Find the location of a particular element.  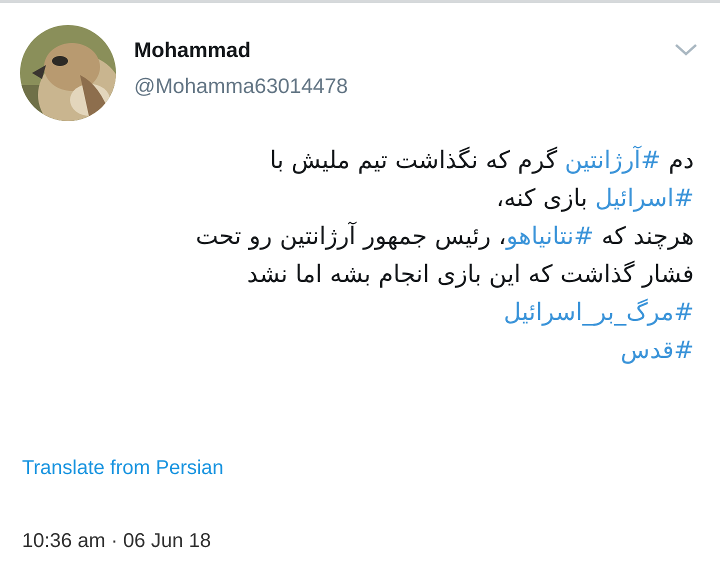

author-handle: @Mohamma63014478 is located at coordinates (404, 87).